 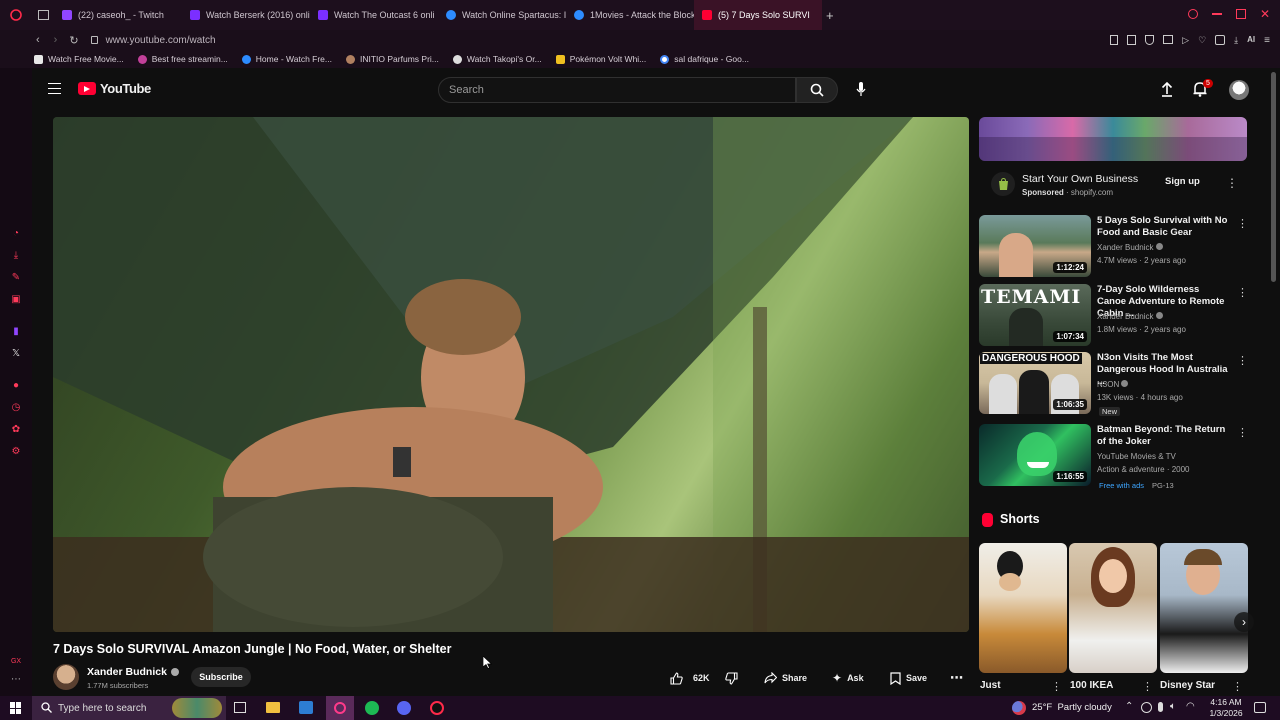 I want to click on messenger-icon: ▣, so click(x=16, y=300).